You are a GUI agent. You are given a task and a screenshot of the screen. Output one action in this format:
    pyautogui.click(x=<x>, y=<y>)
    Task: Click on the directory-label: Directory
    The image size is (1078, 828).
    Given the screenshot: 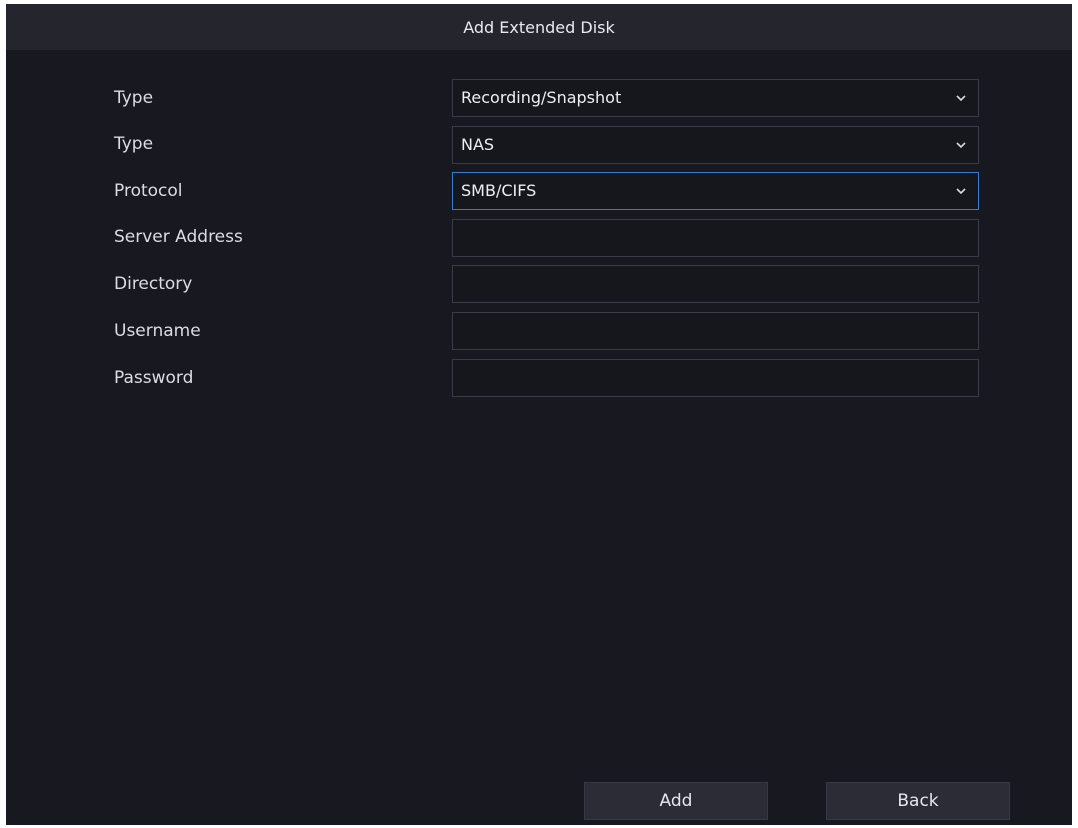 What is the action you would take?
    pyautogui.click(x=153, y=284)
    